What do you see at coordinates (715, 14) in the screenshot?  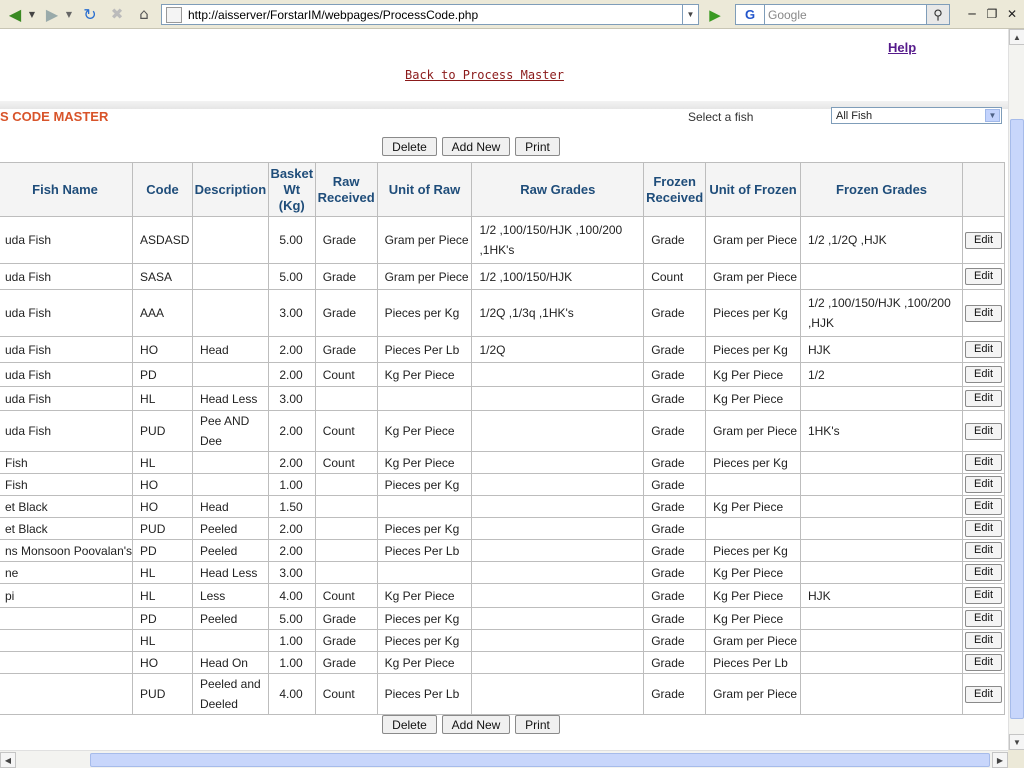 I see `go-arrow-icon: ▶` at bounding box center [715, 14].